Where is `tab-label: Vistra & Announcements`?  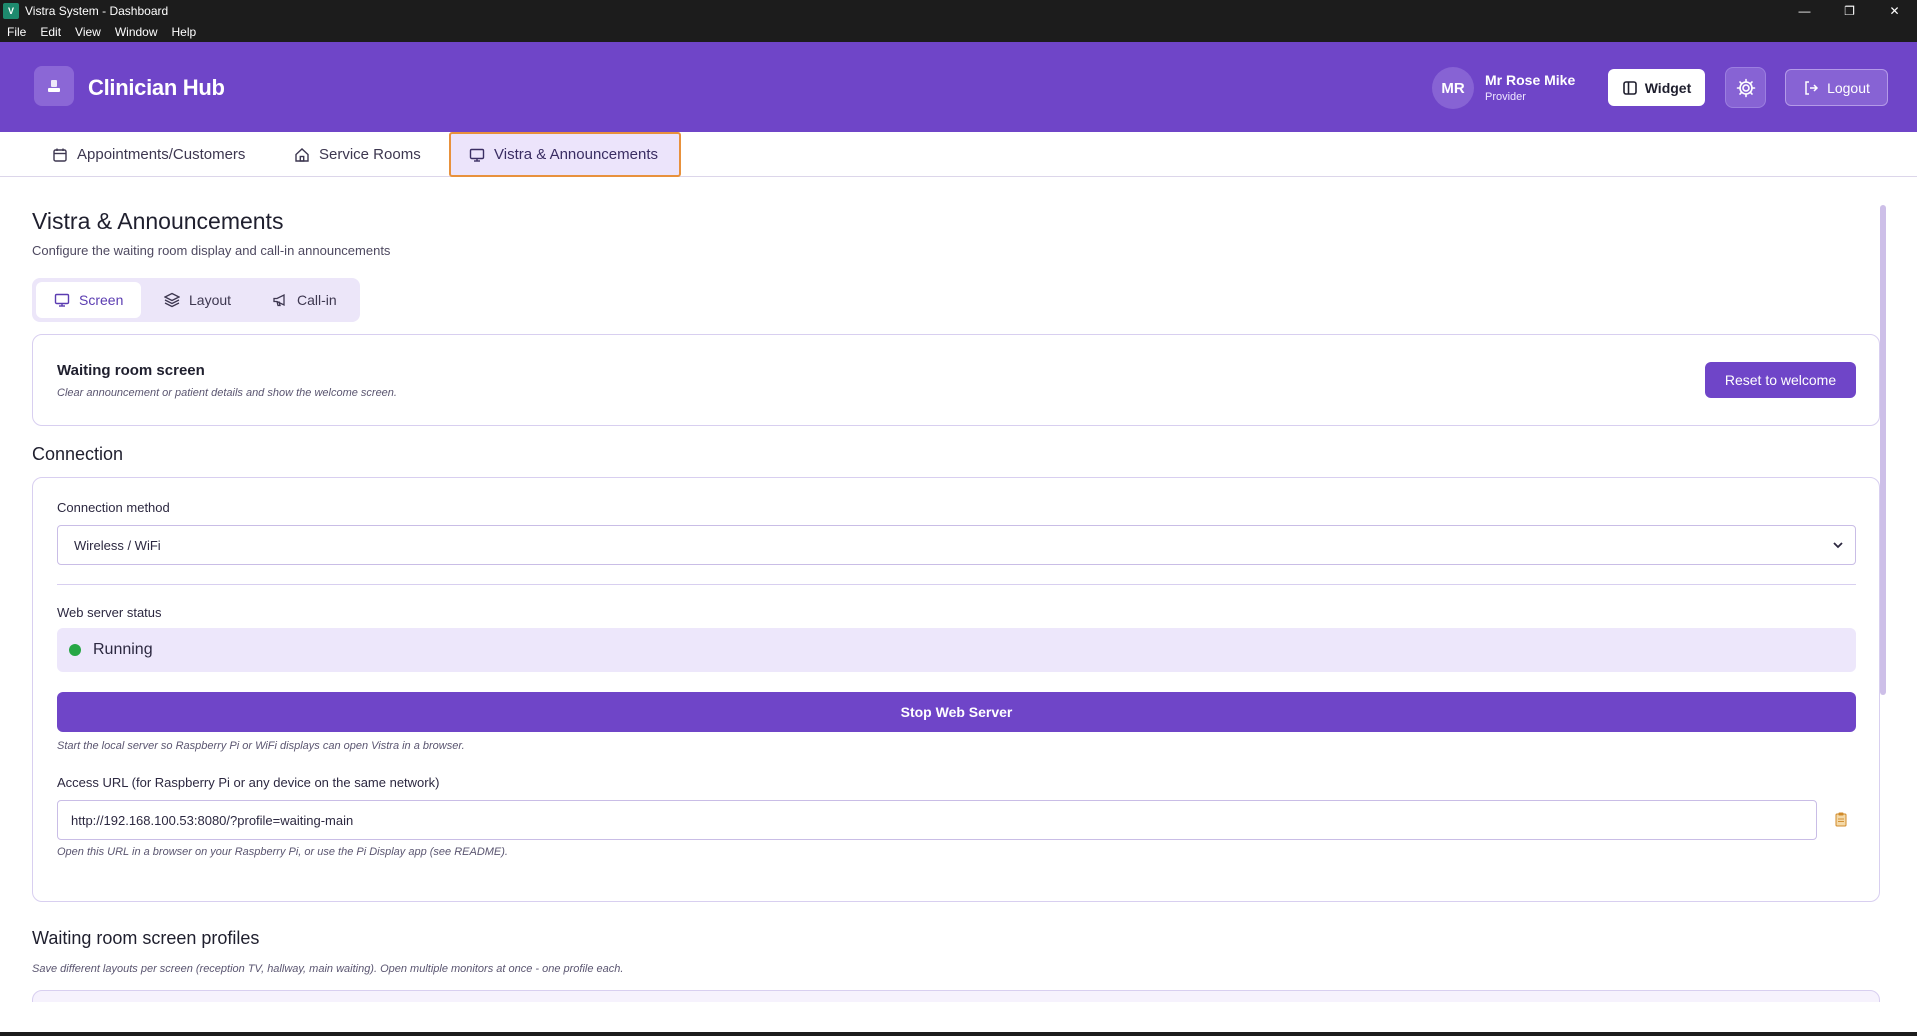 tab-label: Vistra & Announcements is located at coordinates (576, 154).